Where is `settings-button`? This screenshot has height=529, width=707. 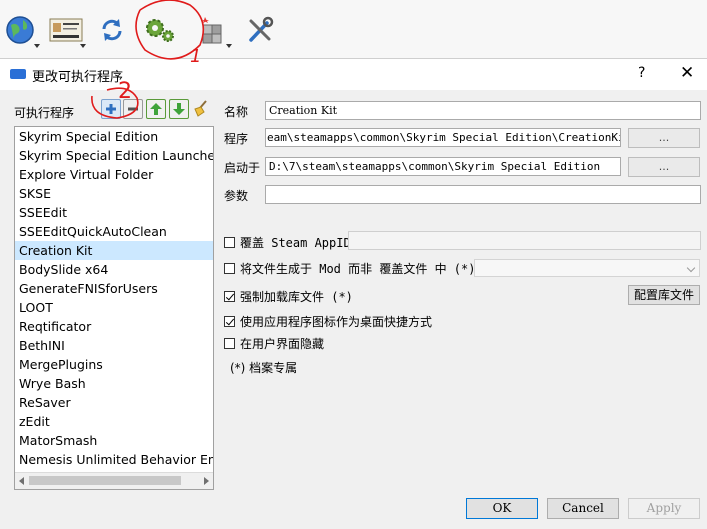
settings-button is located at coordinates (159, 30).